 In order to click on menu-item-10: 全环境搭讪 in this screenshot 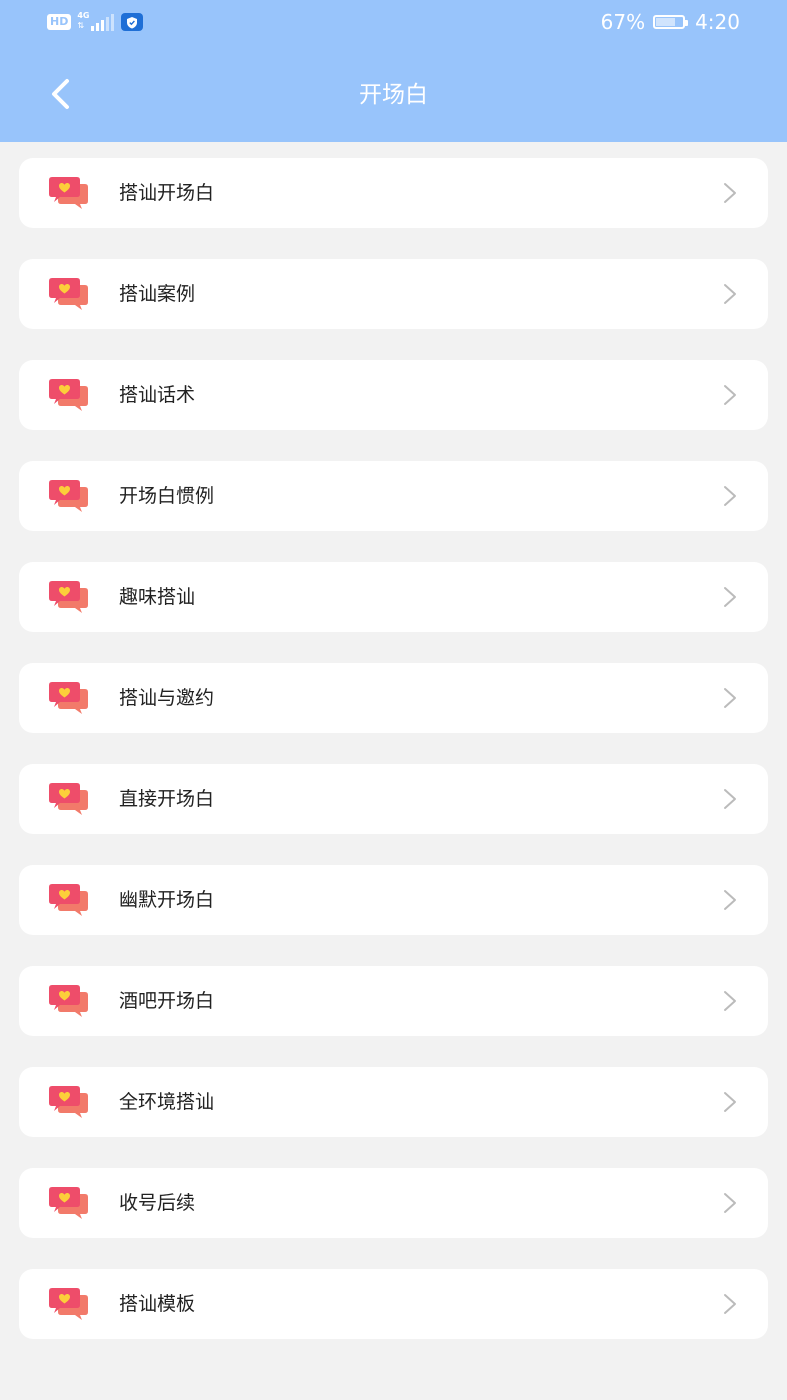, I will do `click(393, 1102)`.